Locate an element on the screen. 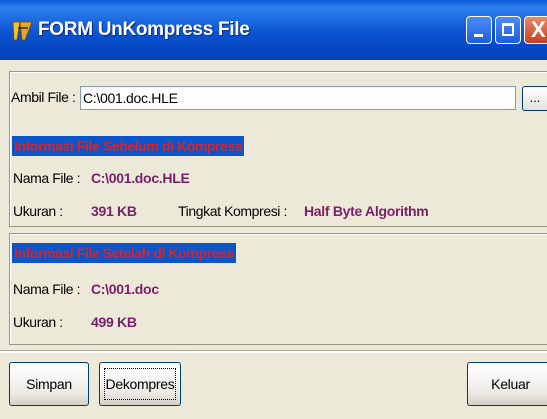 The width and height of the screenshot is (547, 419). after-name-value: C:\001.doc is located at coordinates (125, 289).